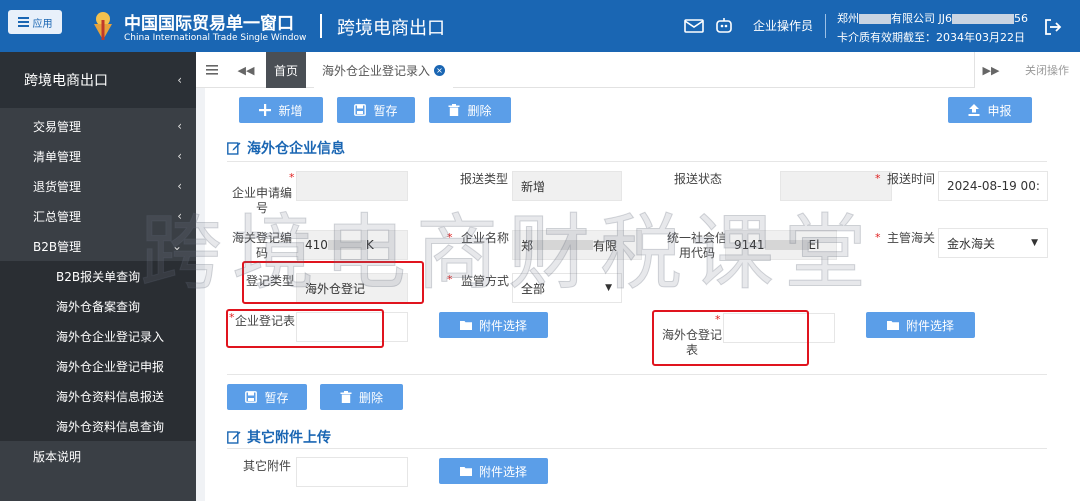 The height and width of the screenshot is (501, 1080). Describe the element at coordinates (567, 288) in the screenshot. I see `supervision-select: 全部 ▼` at that location.